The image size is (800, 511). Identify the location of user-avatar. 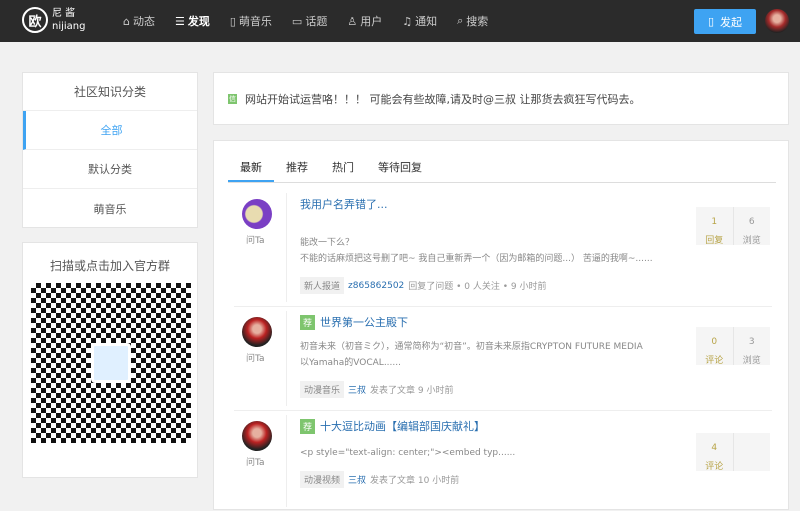
(777, 21).